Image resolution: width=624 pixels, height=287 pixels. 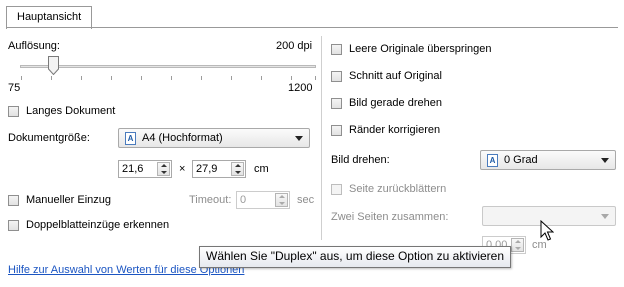 What do you see at coordinates (13, 200) in the screenshot?
I see `manual-feed-checkbox` at bounding box center [13, 200].